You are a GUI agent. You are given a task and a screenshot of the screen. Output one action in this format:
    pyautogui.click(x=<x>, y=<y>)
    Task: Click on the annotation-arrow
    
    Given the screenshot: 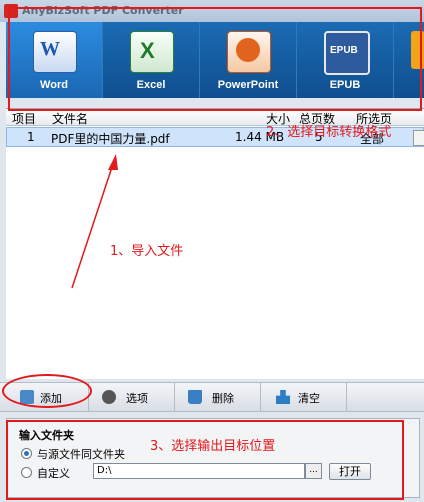 What is the action you would take?
    pyautogui.click(x=94, y=221)
    